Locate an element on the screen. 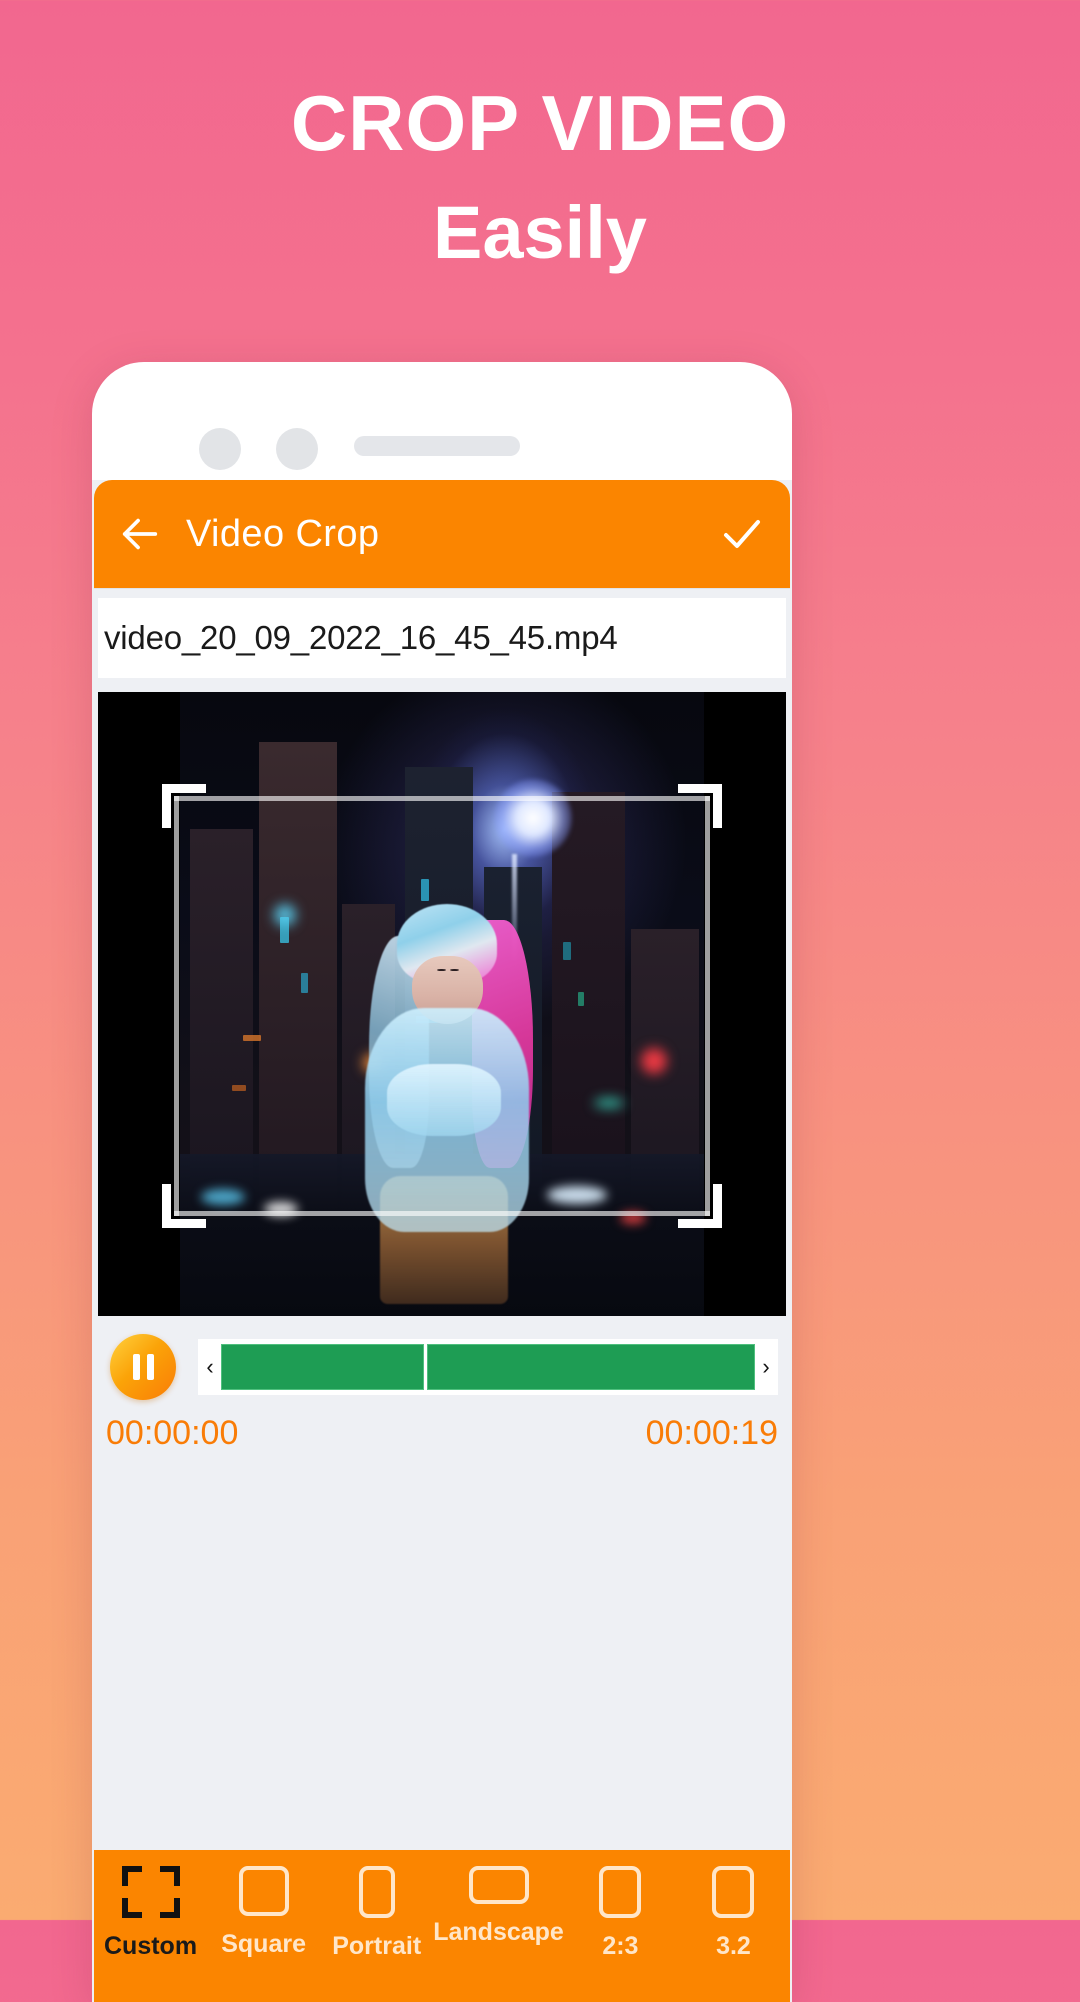 This screenshot has width=1080, height=2002. filename-row: video_20_09_2022_16_45_45.mp4 is located at coordinates (442, 633).